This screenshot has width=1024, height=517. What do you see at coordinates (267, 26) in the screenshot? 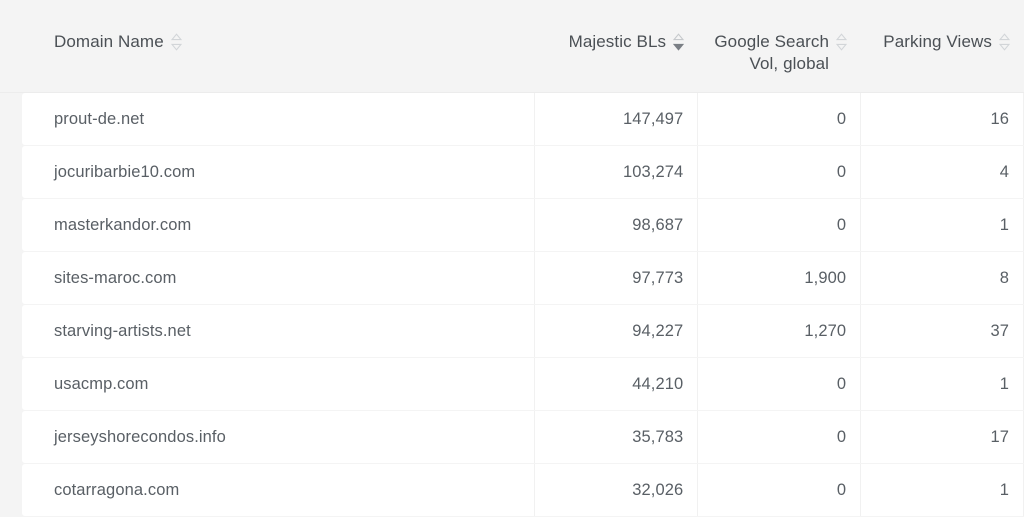
I see `column-header-domain-name: Domain Name` at bounding box center [267, 26].